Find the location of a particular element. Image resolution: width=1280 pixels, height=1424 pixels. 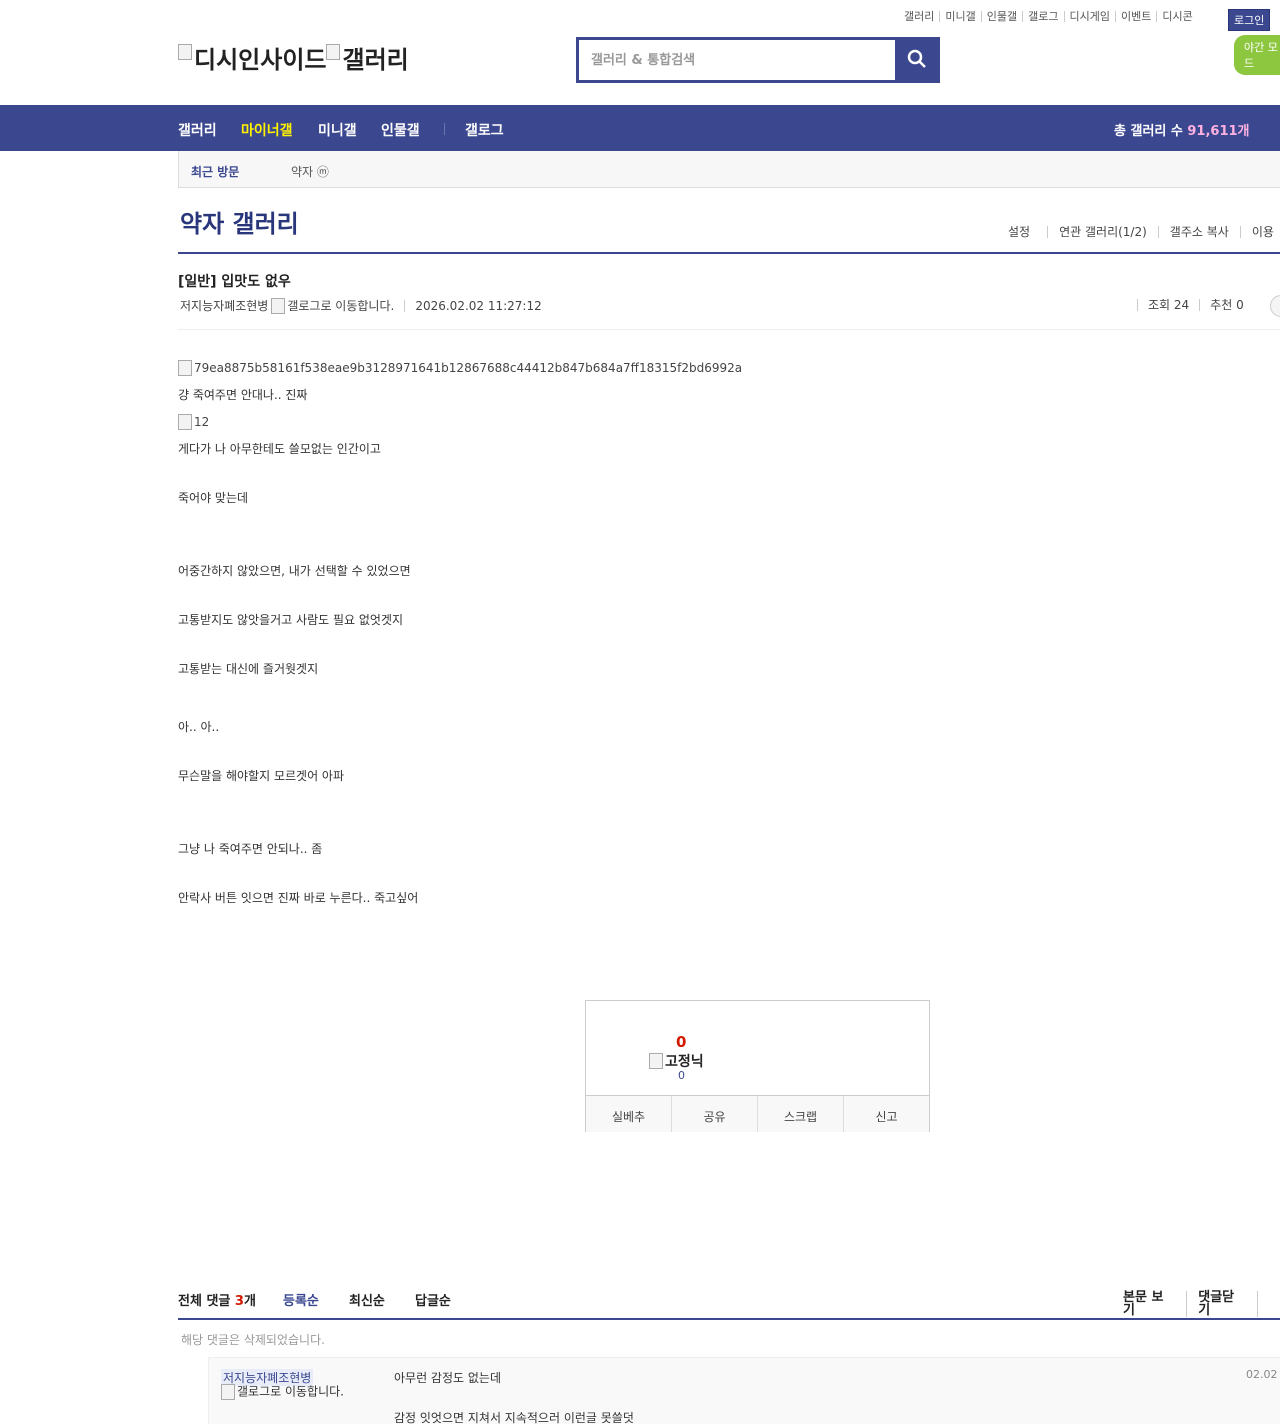

search-input is located at coordinates (737, 60).